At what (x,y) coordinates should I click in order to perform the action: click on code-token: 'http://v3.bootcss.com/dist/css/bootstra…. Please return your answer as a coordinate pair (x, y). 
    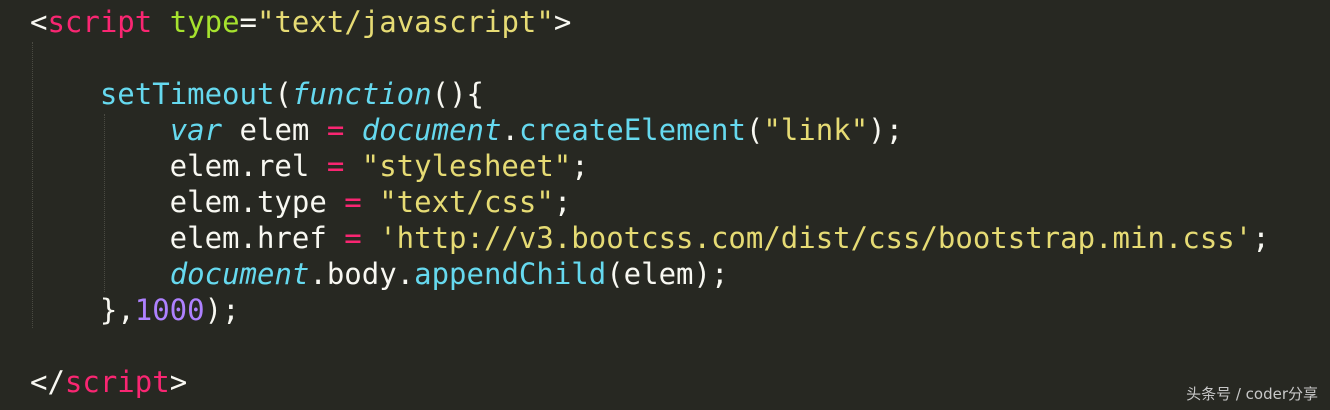
    Looking at the image, I should click on (816, 238).